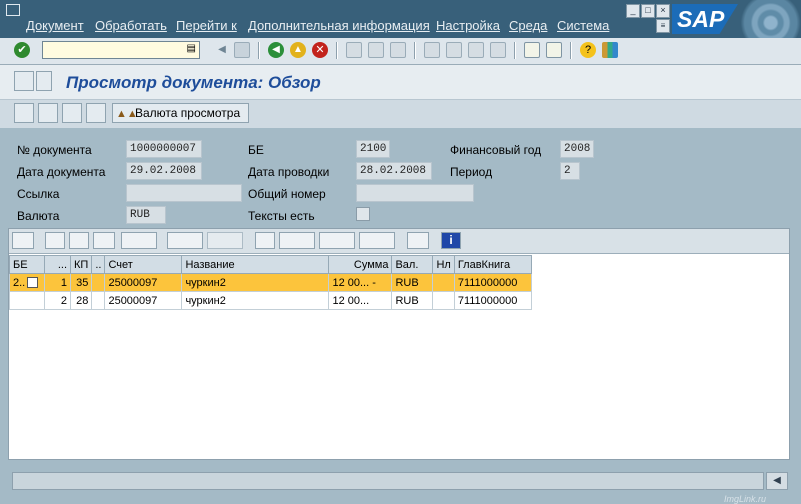  Describe the element at coordinates (131, 25) in the screenshot. I see `menu-edit: Обработать` at that location.